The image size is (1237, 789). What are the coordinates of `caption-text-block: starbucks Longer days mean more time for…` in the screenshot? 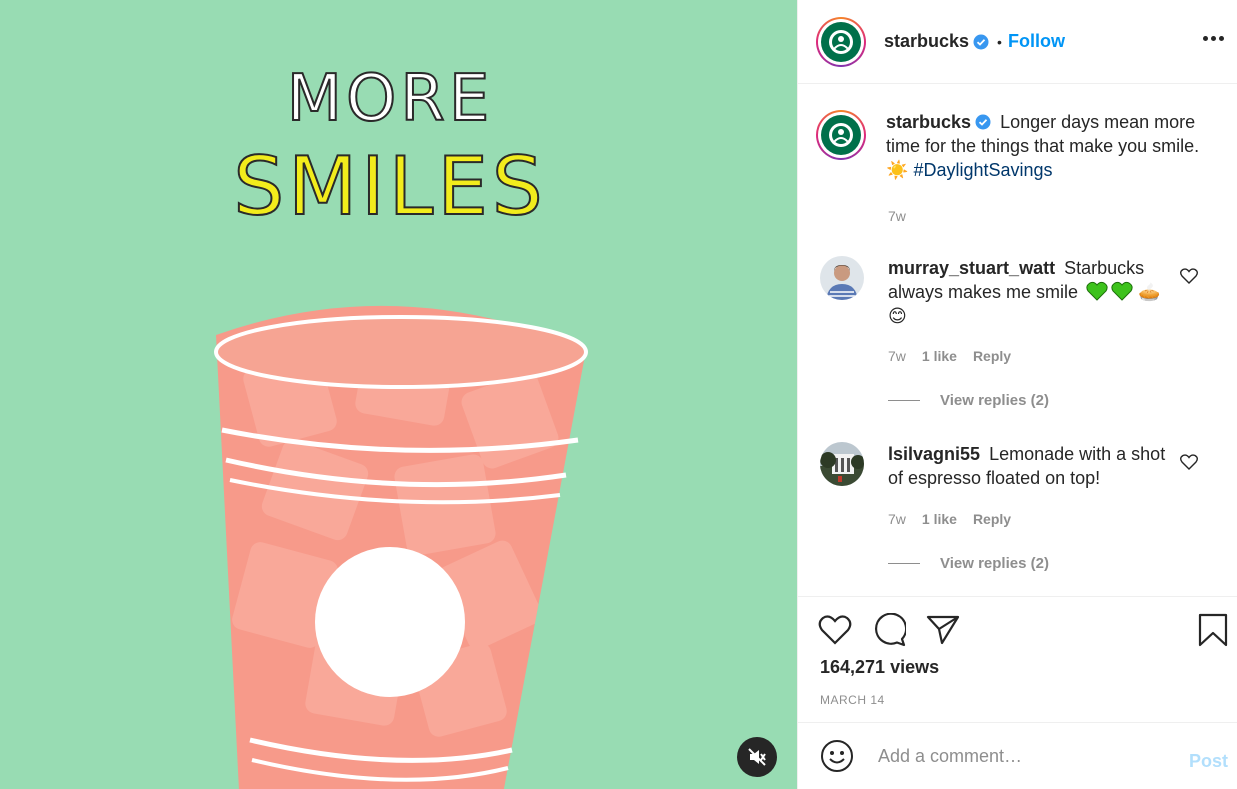 It's located at (1046, 146).